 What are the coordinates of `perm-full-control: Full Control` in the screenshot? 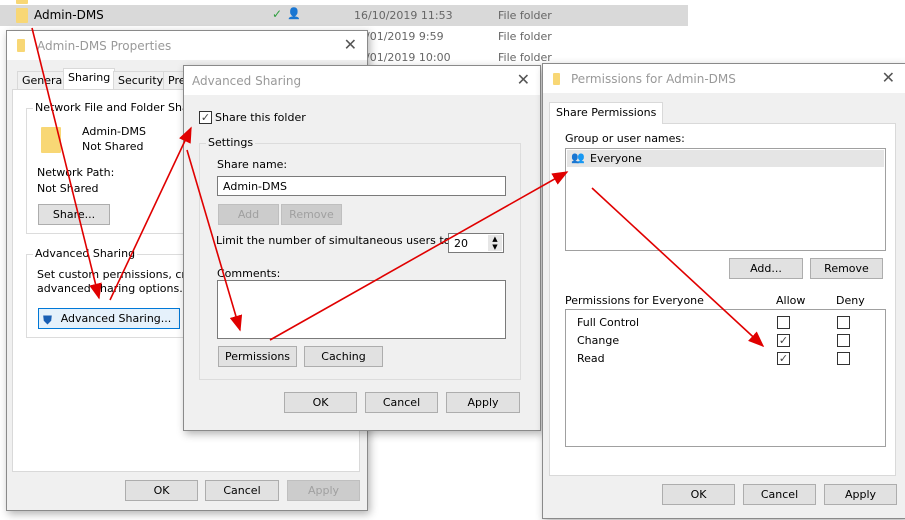 It's located at (608, 322).